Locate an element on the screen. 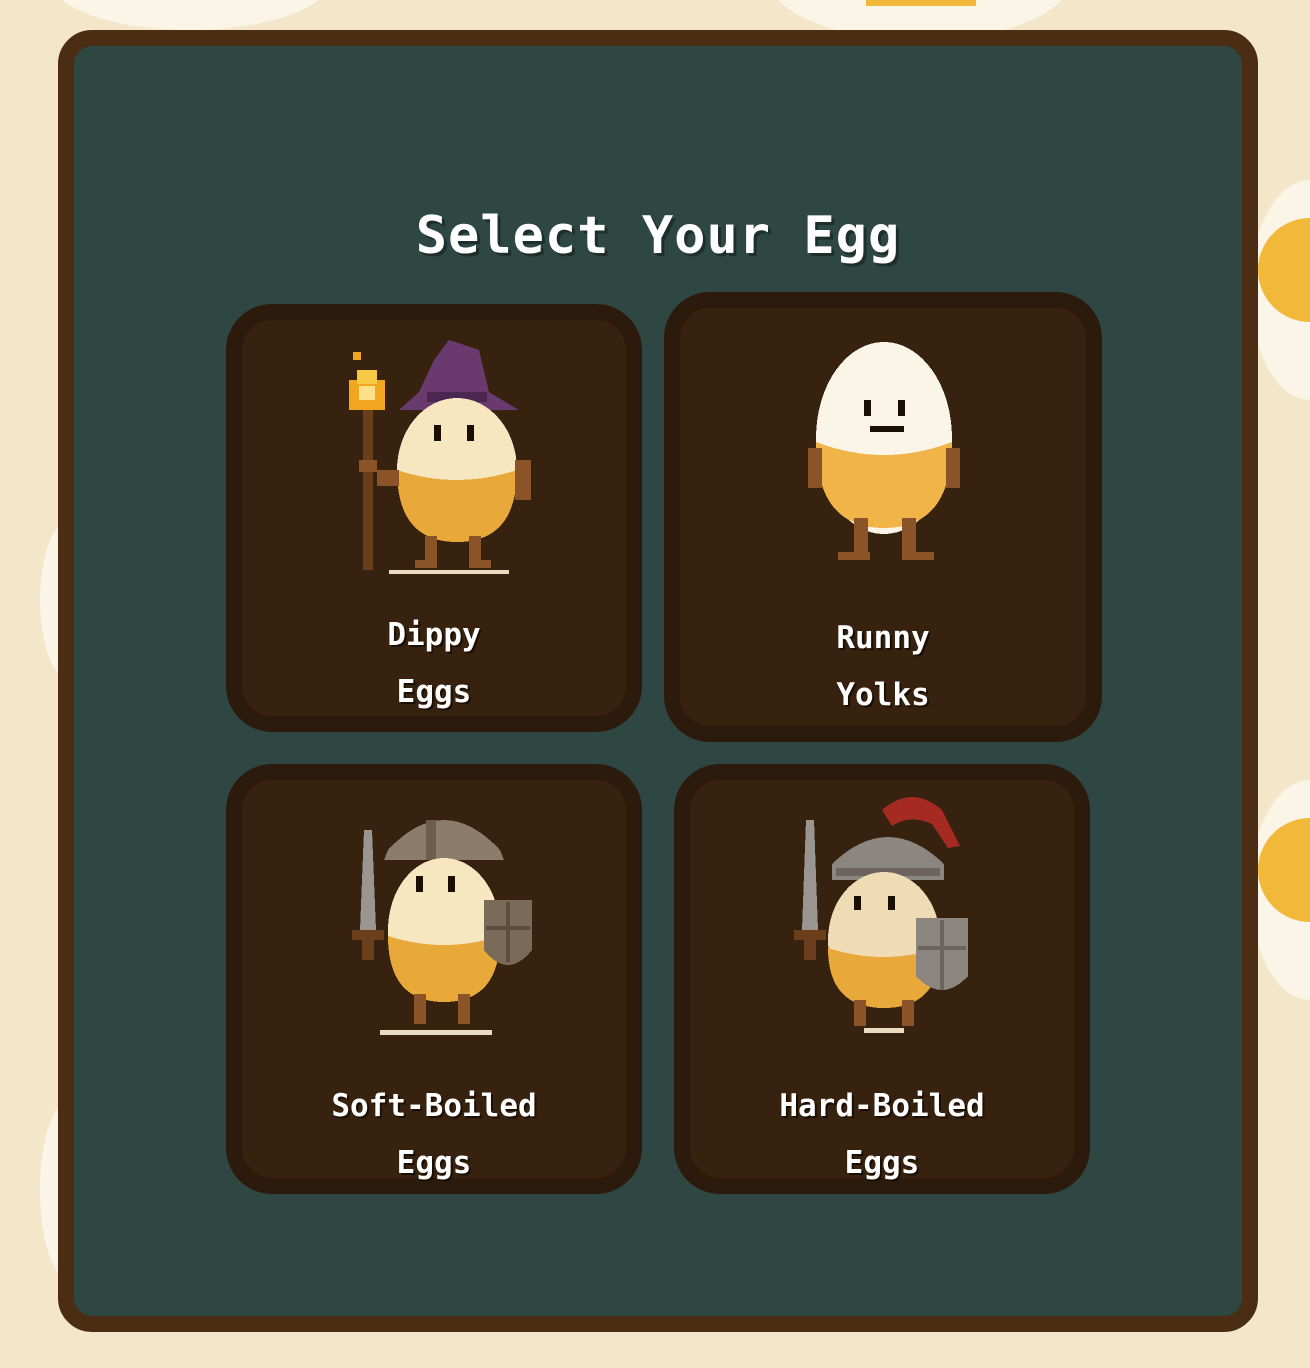 The image size is (1310, 1368). egg-card-label: Hard-Boiled Eggs is located at coordinates (882, 1135).